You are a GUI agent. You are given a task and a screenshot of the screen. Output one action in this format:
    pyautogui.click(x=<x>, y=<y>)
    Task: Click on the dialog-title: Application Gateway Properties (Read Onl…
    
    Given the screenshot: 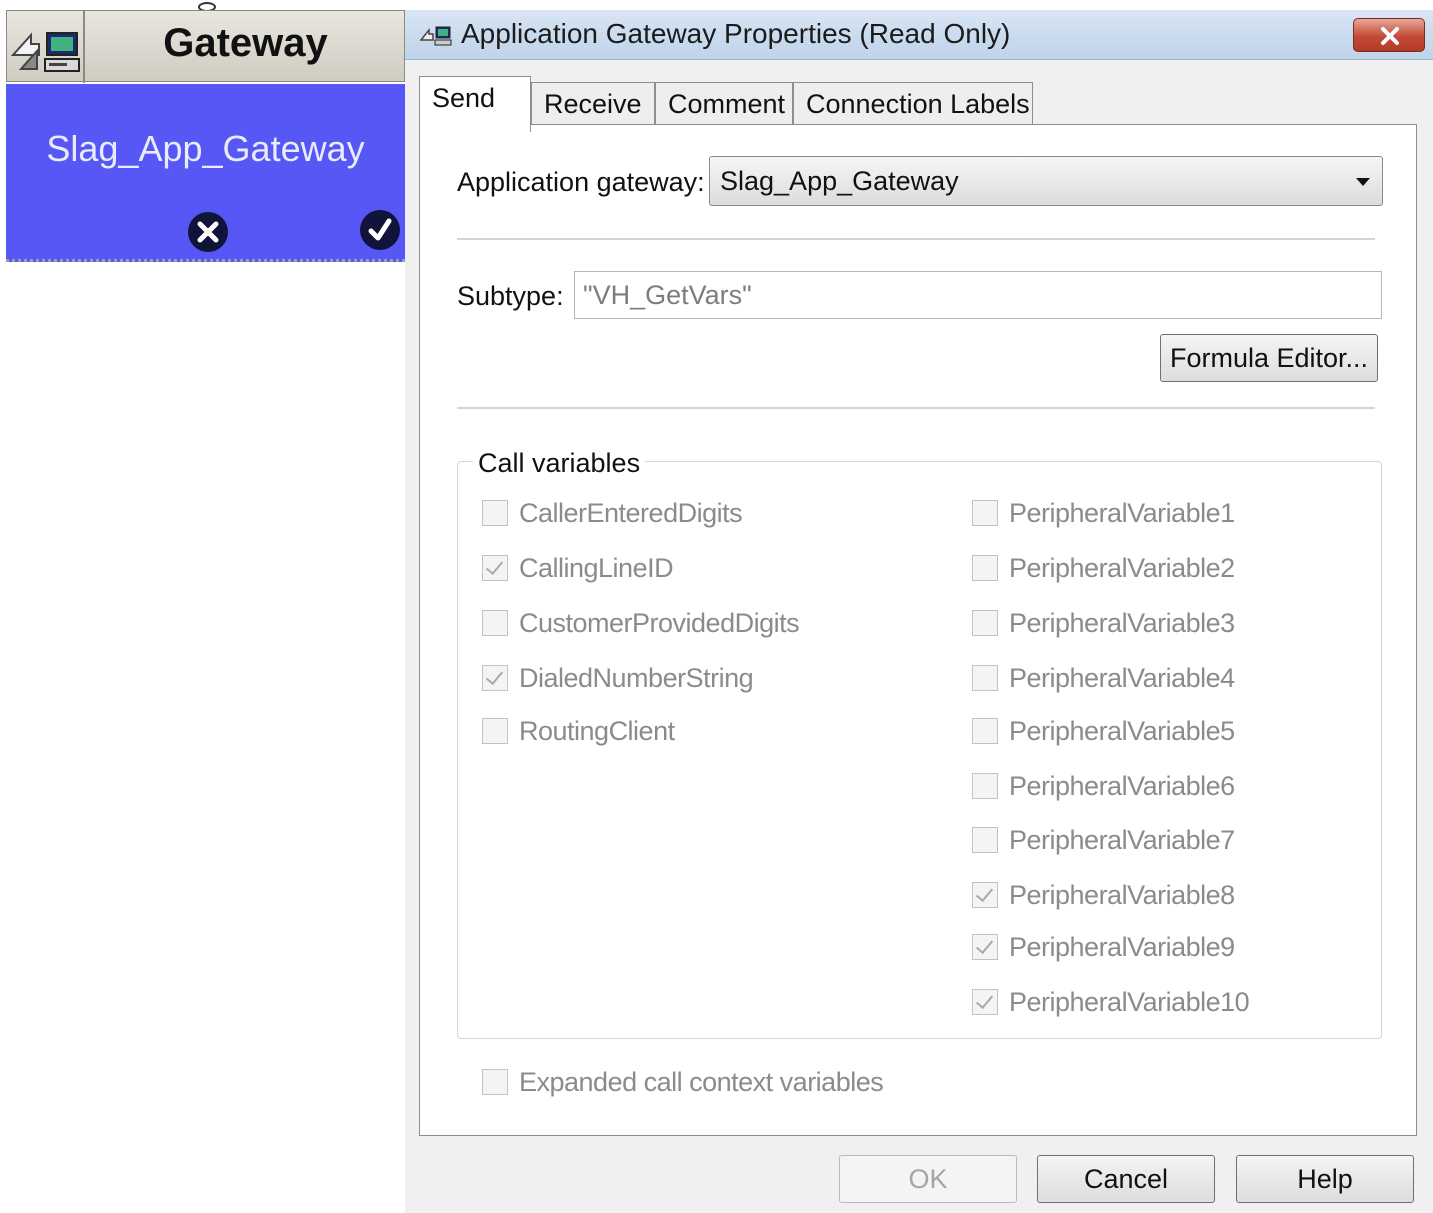 What is the action you would take?
    pyautogui.click(x=736, y=33)
    